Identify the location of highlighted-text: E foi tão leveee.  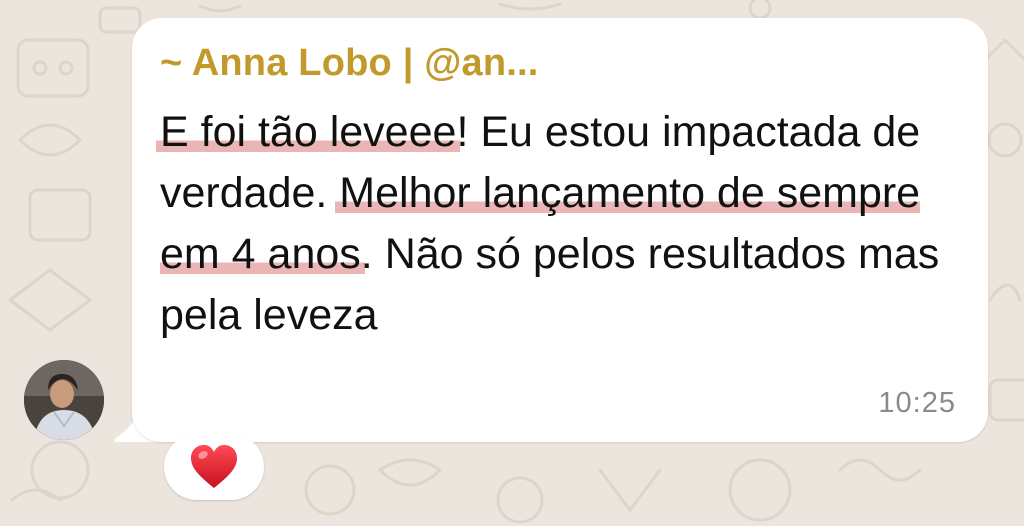
(308, 132).